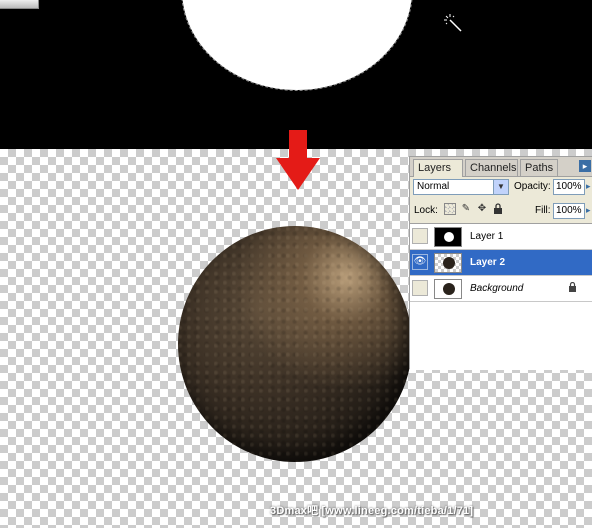  I want to click on tab-layers: Layers ×, so click(438, 175).